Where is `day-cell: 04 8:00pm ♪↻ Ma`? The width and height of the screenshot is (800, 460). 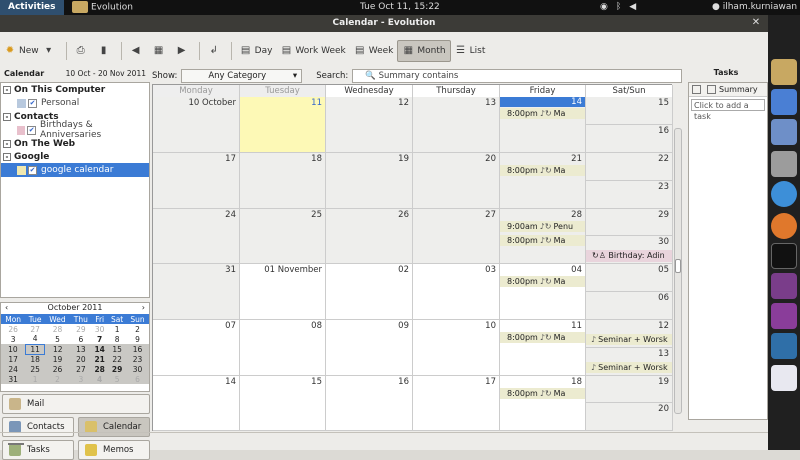 day-cell: 04 8:00pm ♪↻ Ma is located at coordinates (543, 292).